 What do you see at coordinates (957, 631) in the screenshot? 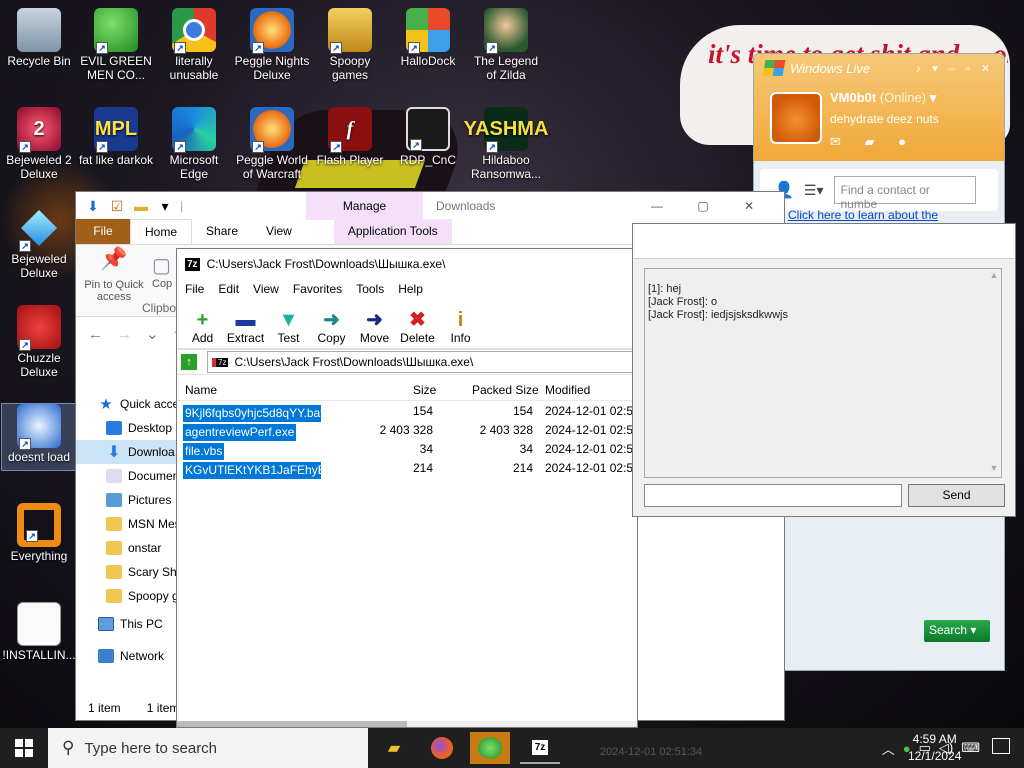
I see `msn-search-button: Search ▾` at bounding box center [957, 631].